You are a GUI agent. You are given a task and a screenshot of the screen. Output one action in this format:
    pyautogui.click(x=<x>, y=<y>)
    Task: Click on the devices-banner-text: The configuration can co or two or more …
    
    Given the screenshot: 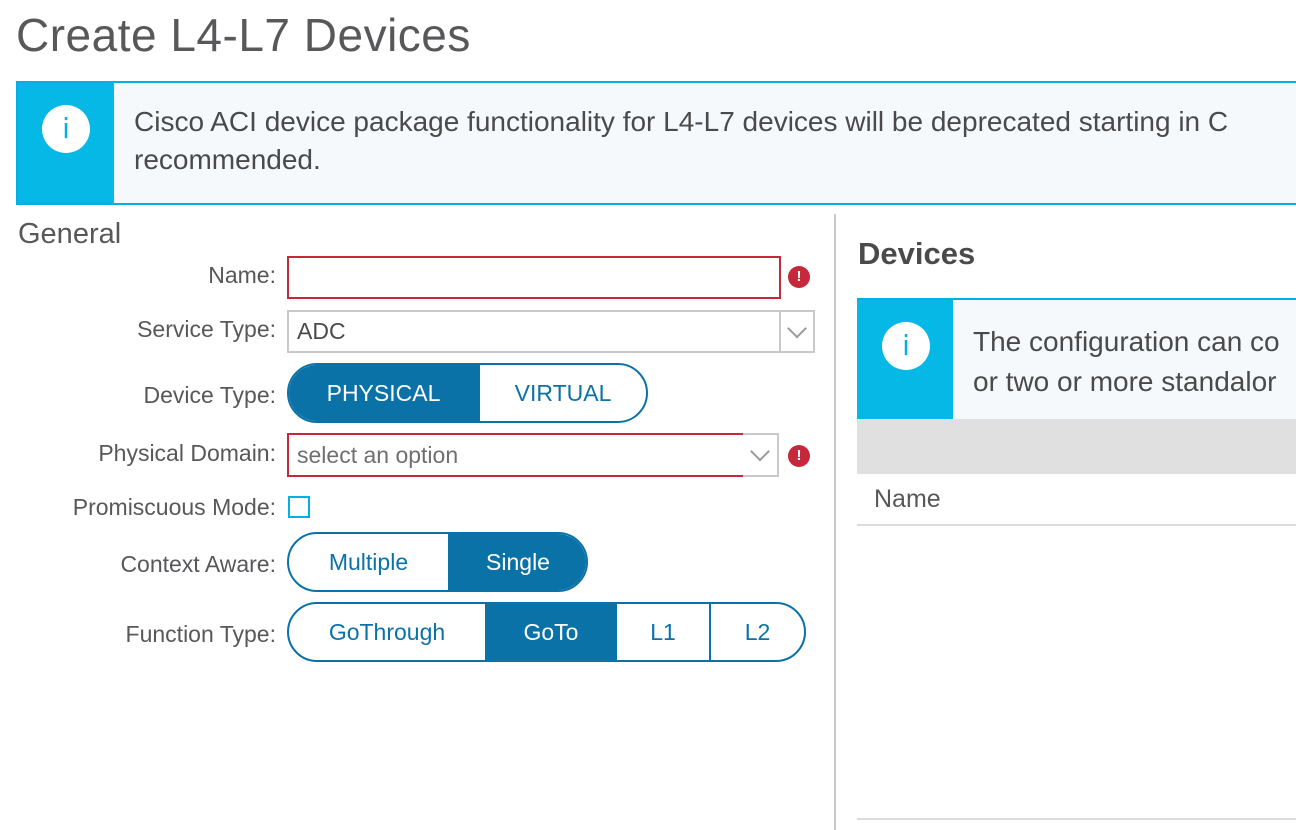 What is the action you would take?
    pyautogui.click(x=1126, y=362)
    